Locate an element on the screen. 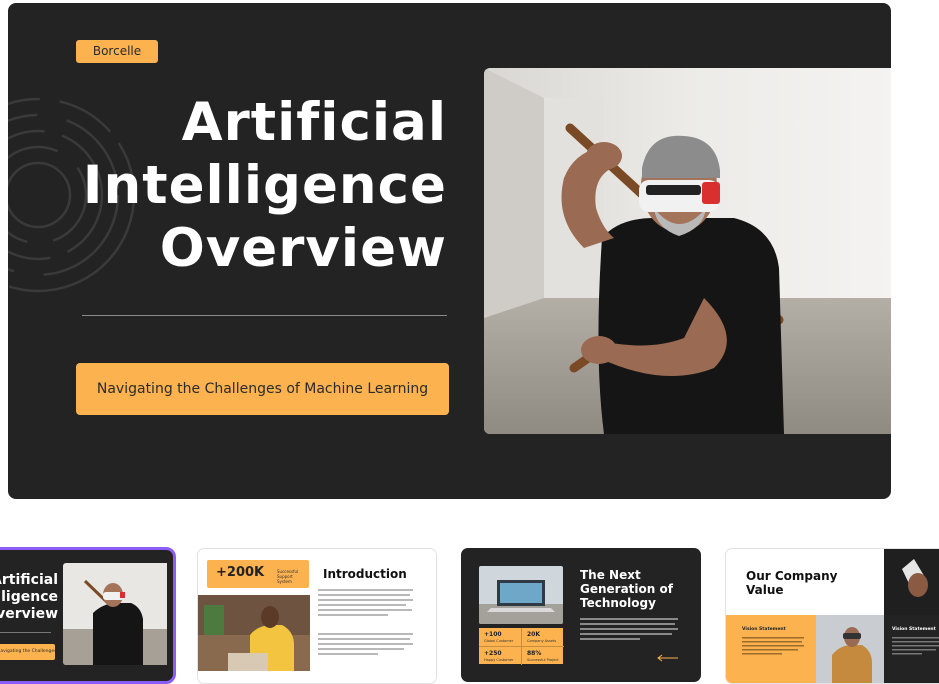 The width and height of the screenshot is (939, 684). thumb-4-label-1: Vision Statement is located at coordinates (764, 629).